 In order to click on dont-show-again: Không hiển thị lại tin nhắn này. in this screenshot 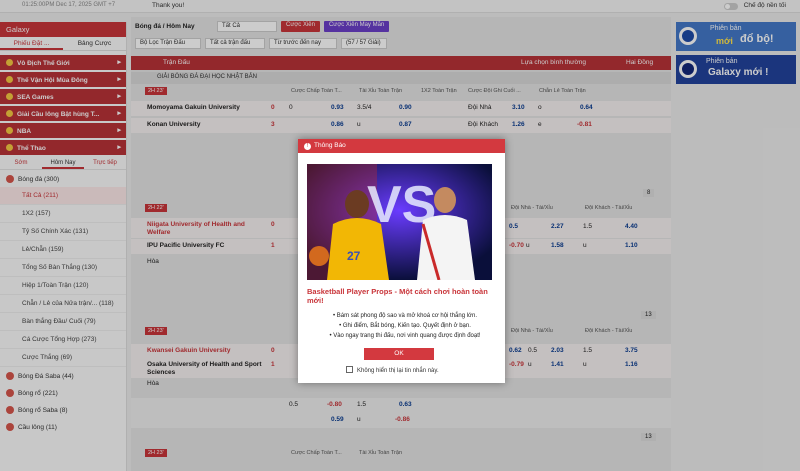, I will do `click(392, 370)`.